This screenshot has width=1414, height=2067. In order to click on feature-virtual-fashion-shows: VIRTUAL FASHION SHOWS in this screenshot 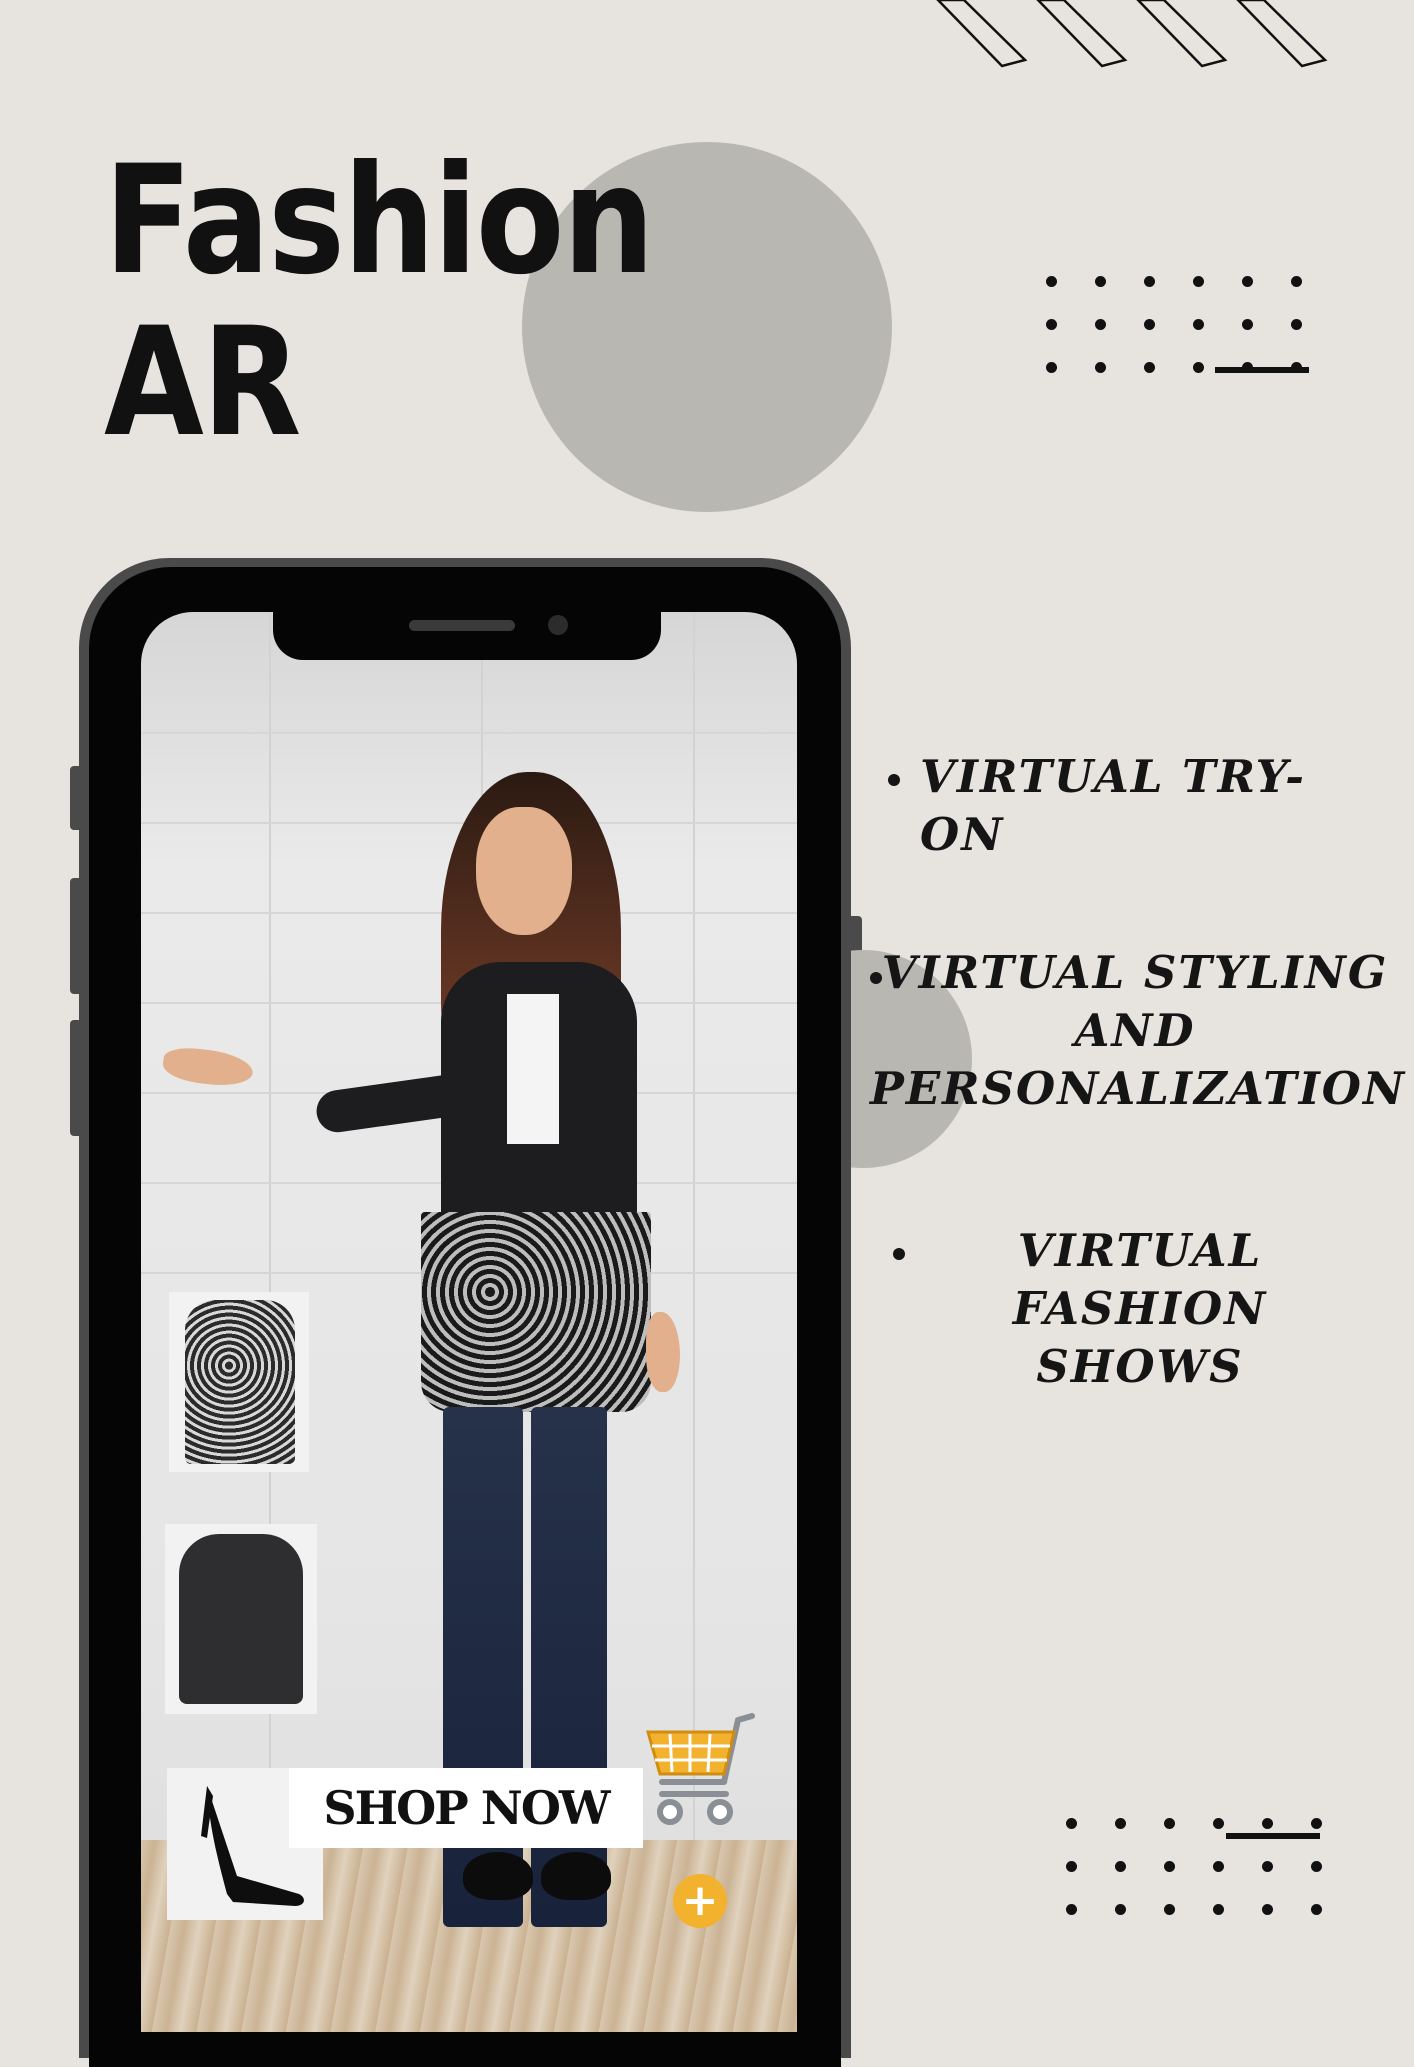, I will do `click(1140, 1308)`.